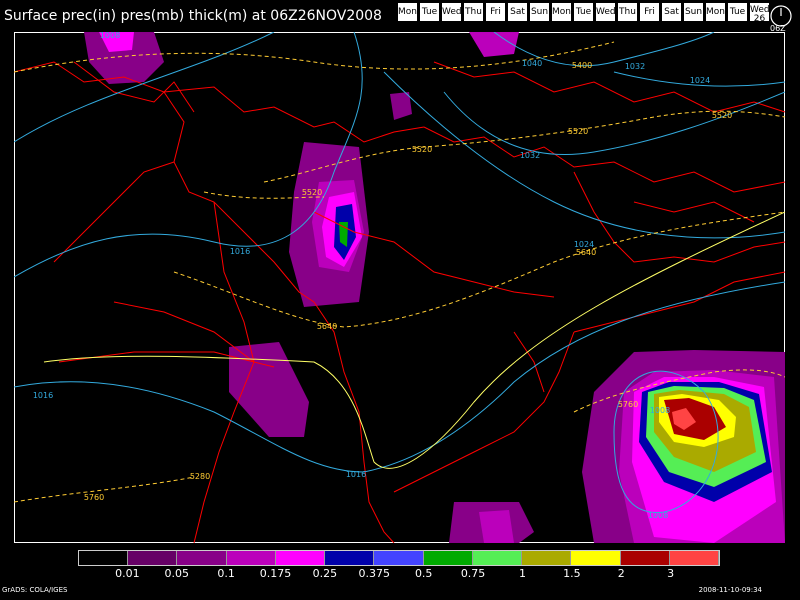  Describe the element at coordinates (473, 573) in the screenshot. I see `legend-tick: 0.75` at that location.